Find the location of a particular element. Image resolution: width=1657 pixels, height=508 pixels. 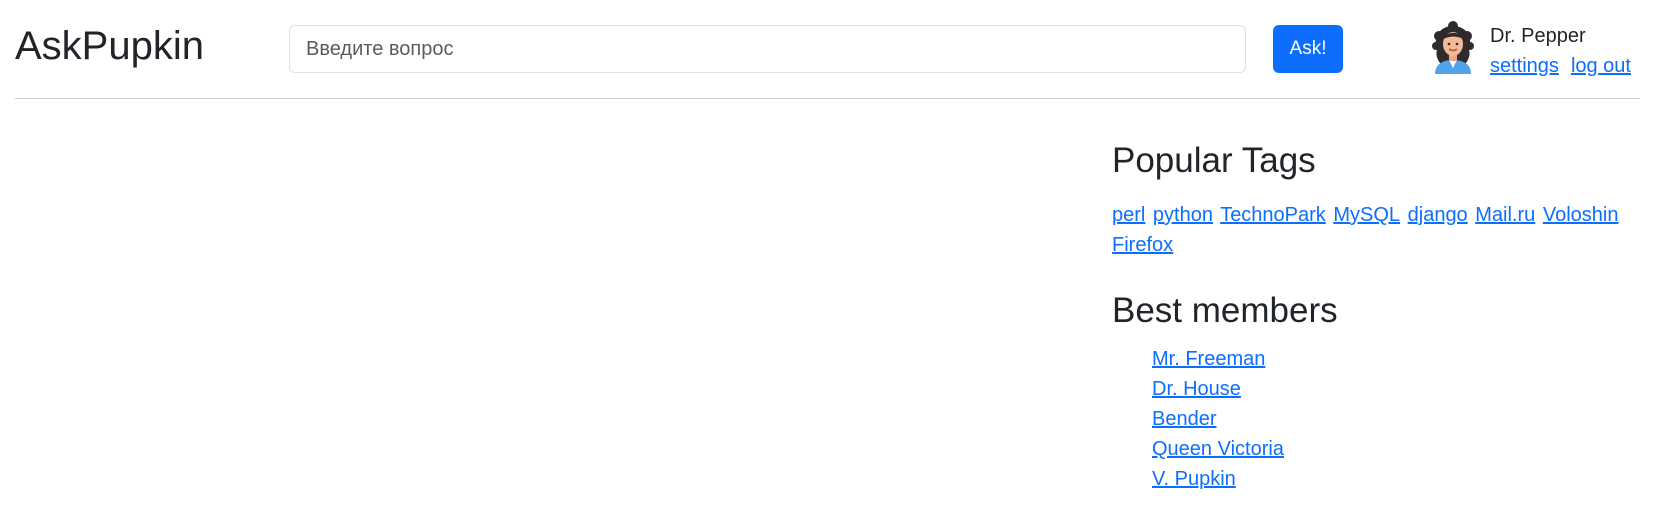

tag-link: python is located at coordinates (1183, 215).